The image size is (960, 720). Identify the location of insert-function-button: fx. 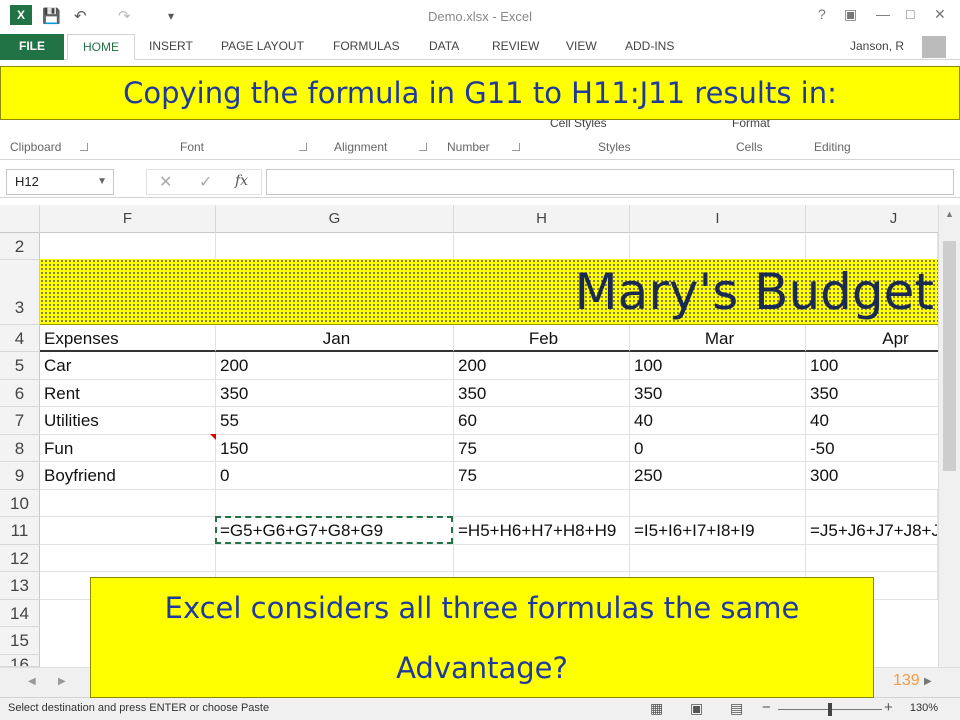
(241, 181).